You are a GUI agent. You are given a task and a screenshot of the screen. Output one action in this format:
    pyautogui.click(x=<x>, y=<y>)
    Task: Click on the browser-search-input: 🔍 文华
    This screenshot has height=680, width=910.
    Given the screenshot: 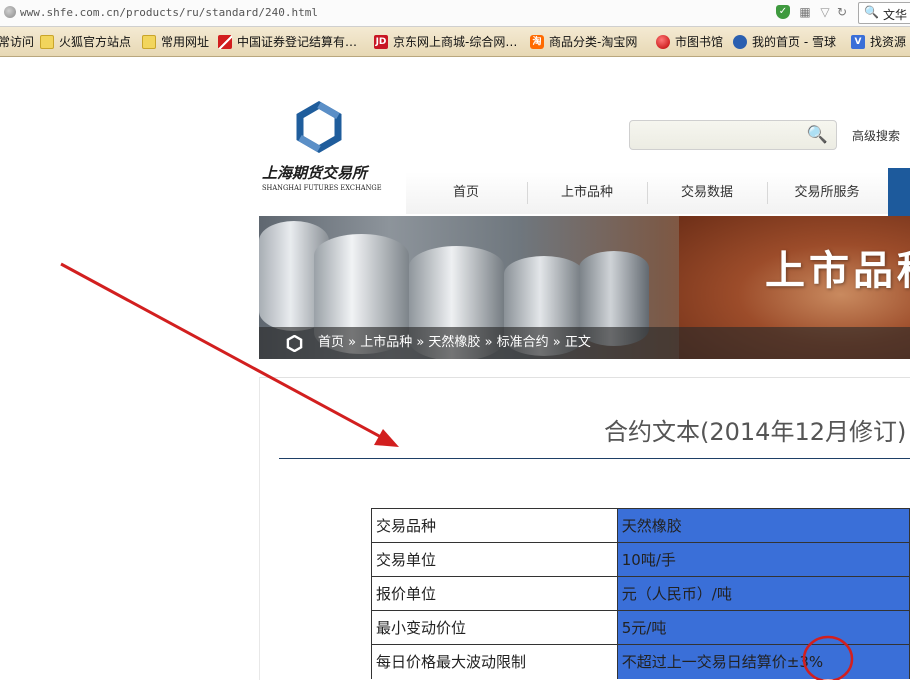 What is the action you would take?
    pyautogui.click(x=884, y=13)
    